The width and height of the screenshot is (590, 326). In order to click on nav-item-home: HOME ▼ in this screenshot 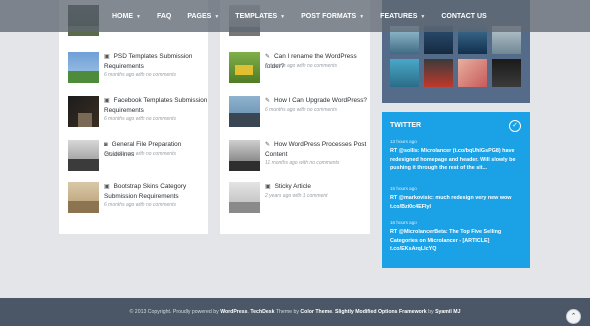, I will do `click(126, 16)`.